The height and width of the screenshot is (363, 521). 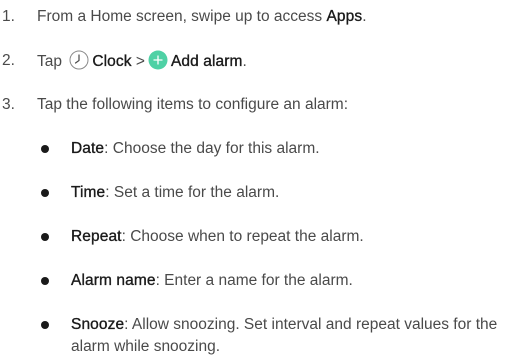 What do you see at coordinates (113, 280) in the screenshot?
I see `bullet-term: Alarm name` at bounding box center [113, 280].